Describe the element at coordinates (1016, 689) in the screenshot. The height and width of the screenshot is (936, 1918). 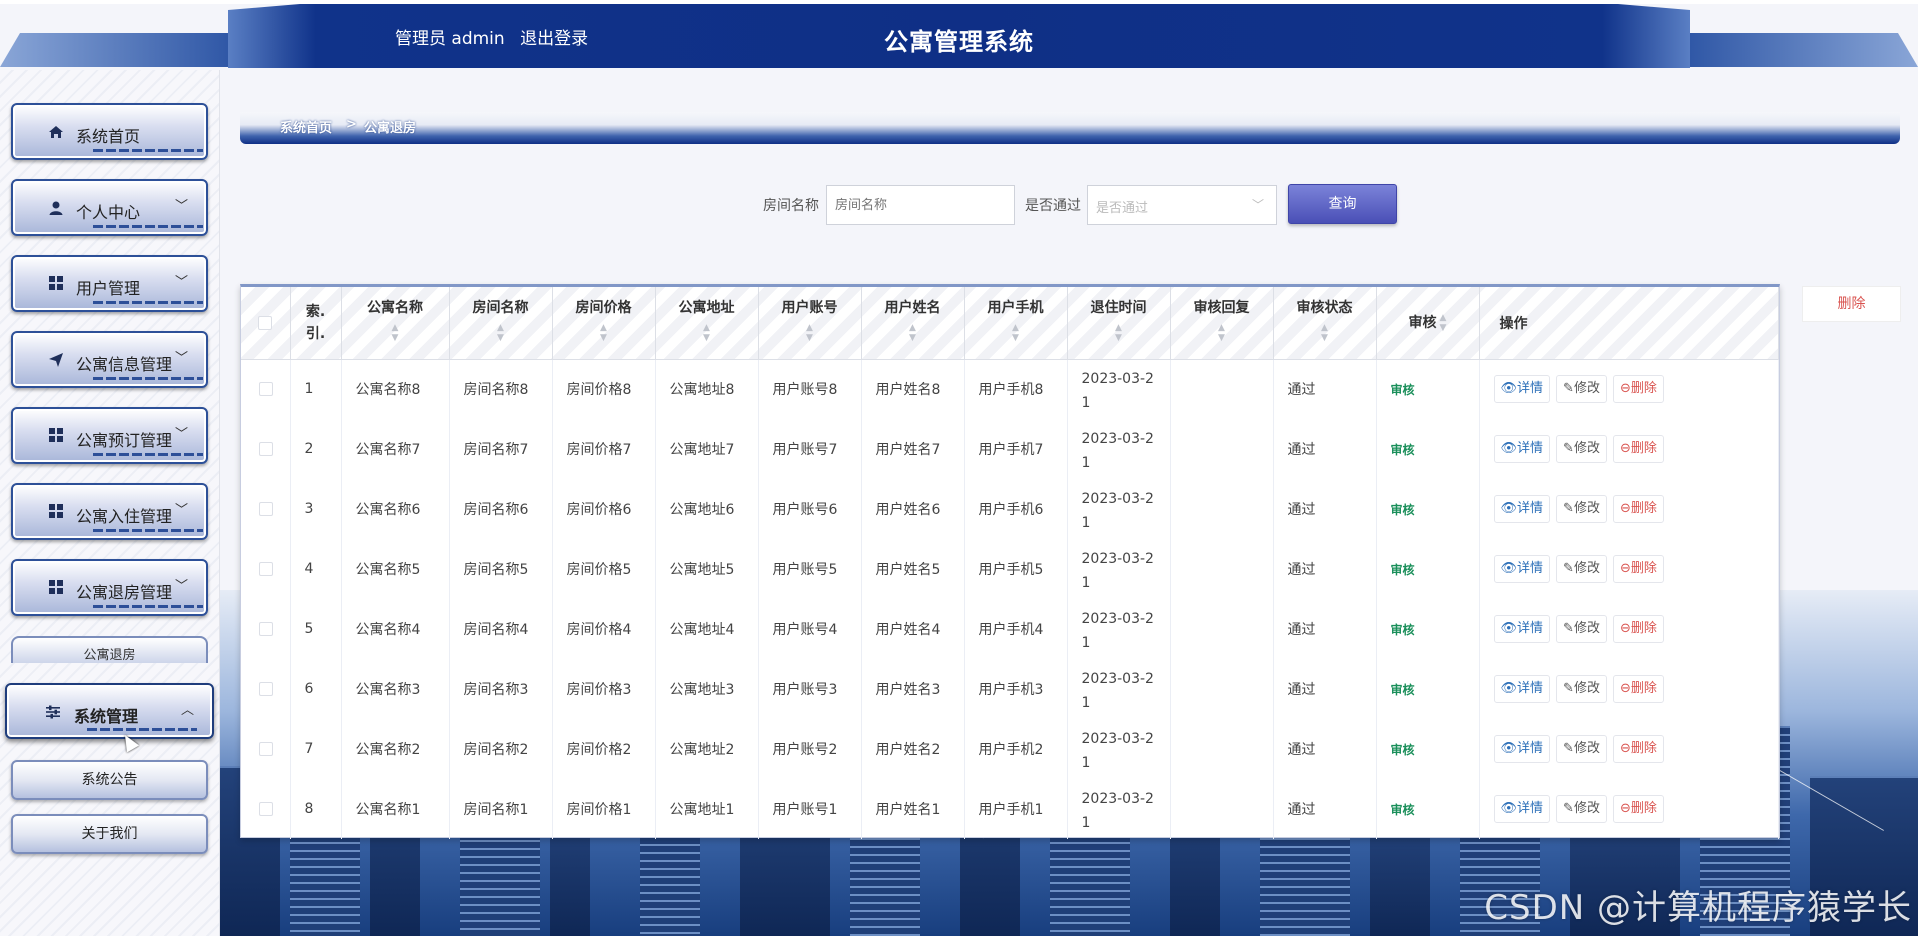
I see `cell-user-phone: 用户手机3` at that location.